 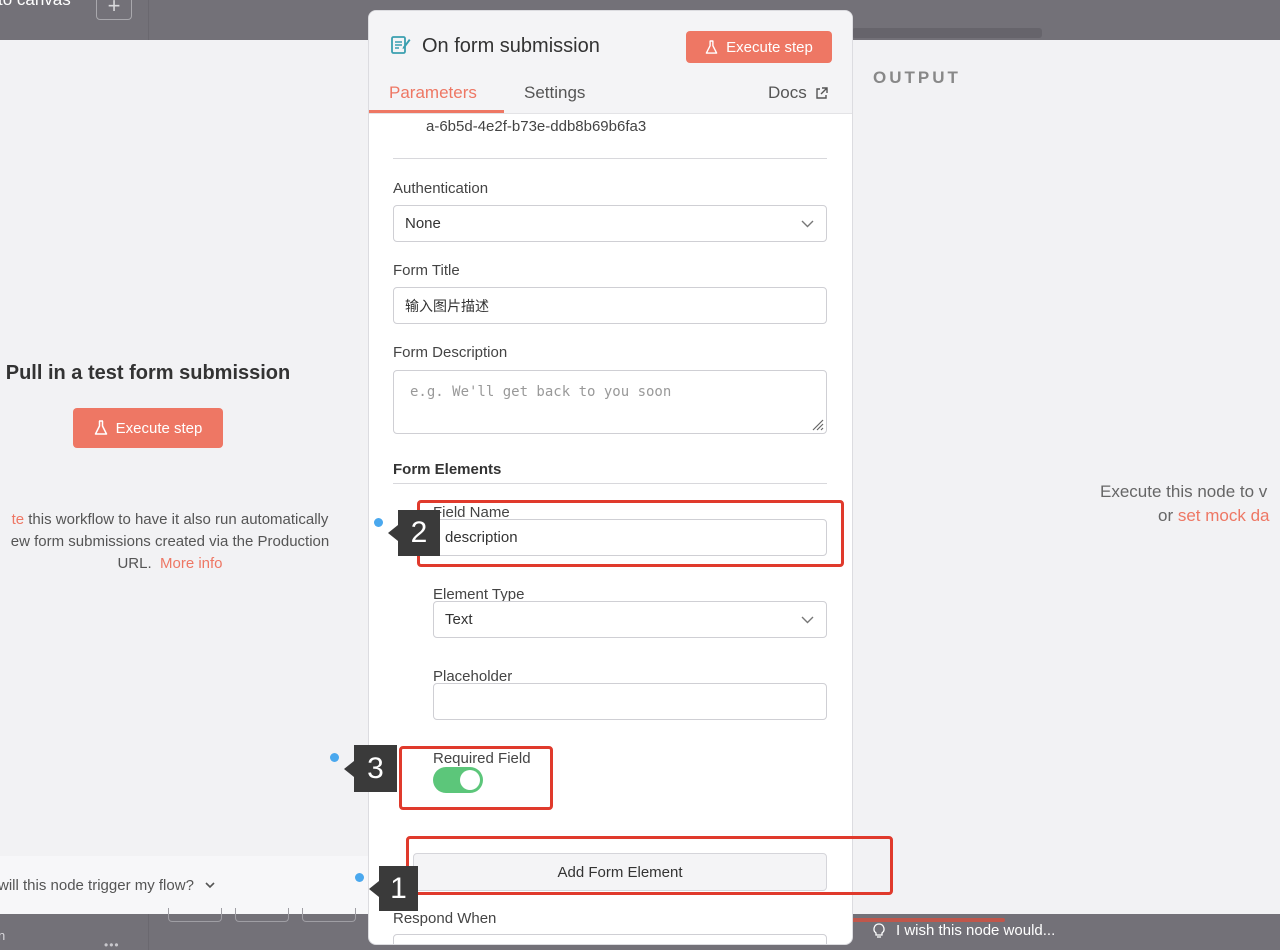 I want to click on scrollbar, so click(x=947, y=33).